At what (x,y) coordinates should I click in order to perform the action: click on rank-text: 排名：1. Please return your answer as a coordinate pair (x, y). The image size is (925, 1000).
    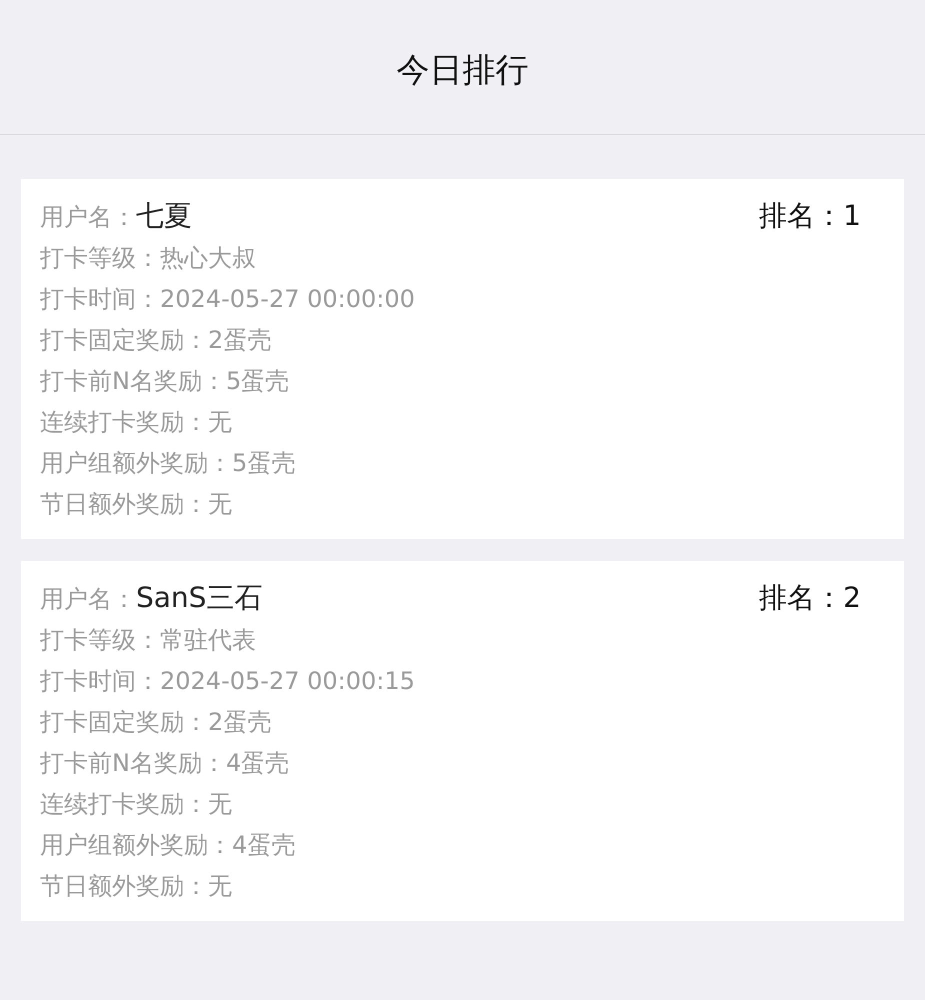
    Looking at the image, I should click on (810, 216).